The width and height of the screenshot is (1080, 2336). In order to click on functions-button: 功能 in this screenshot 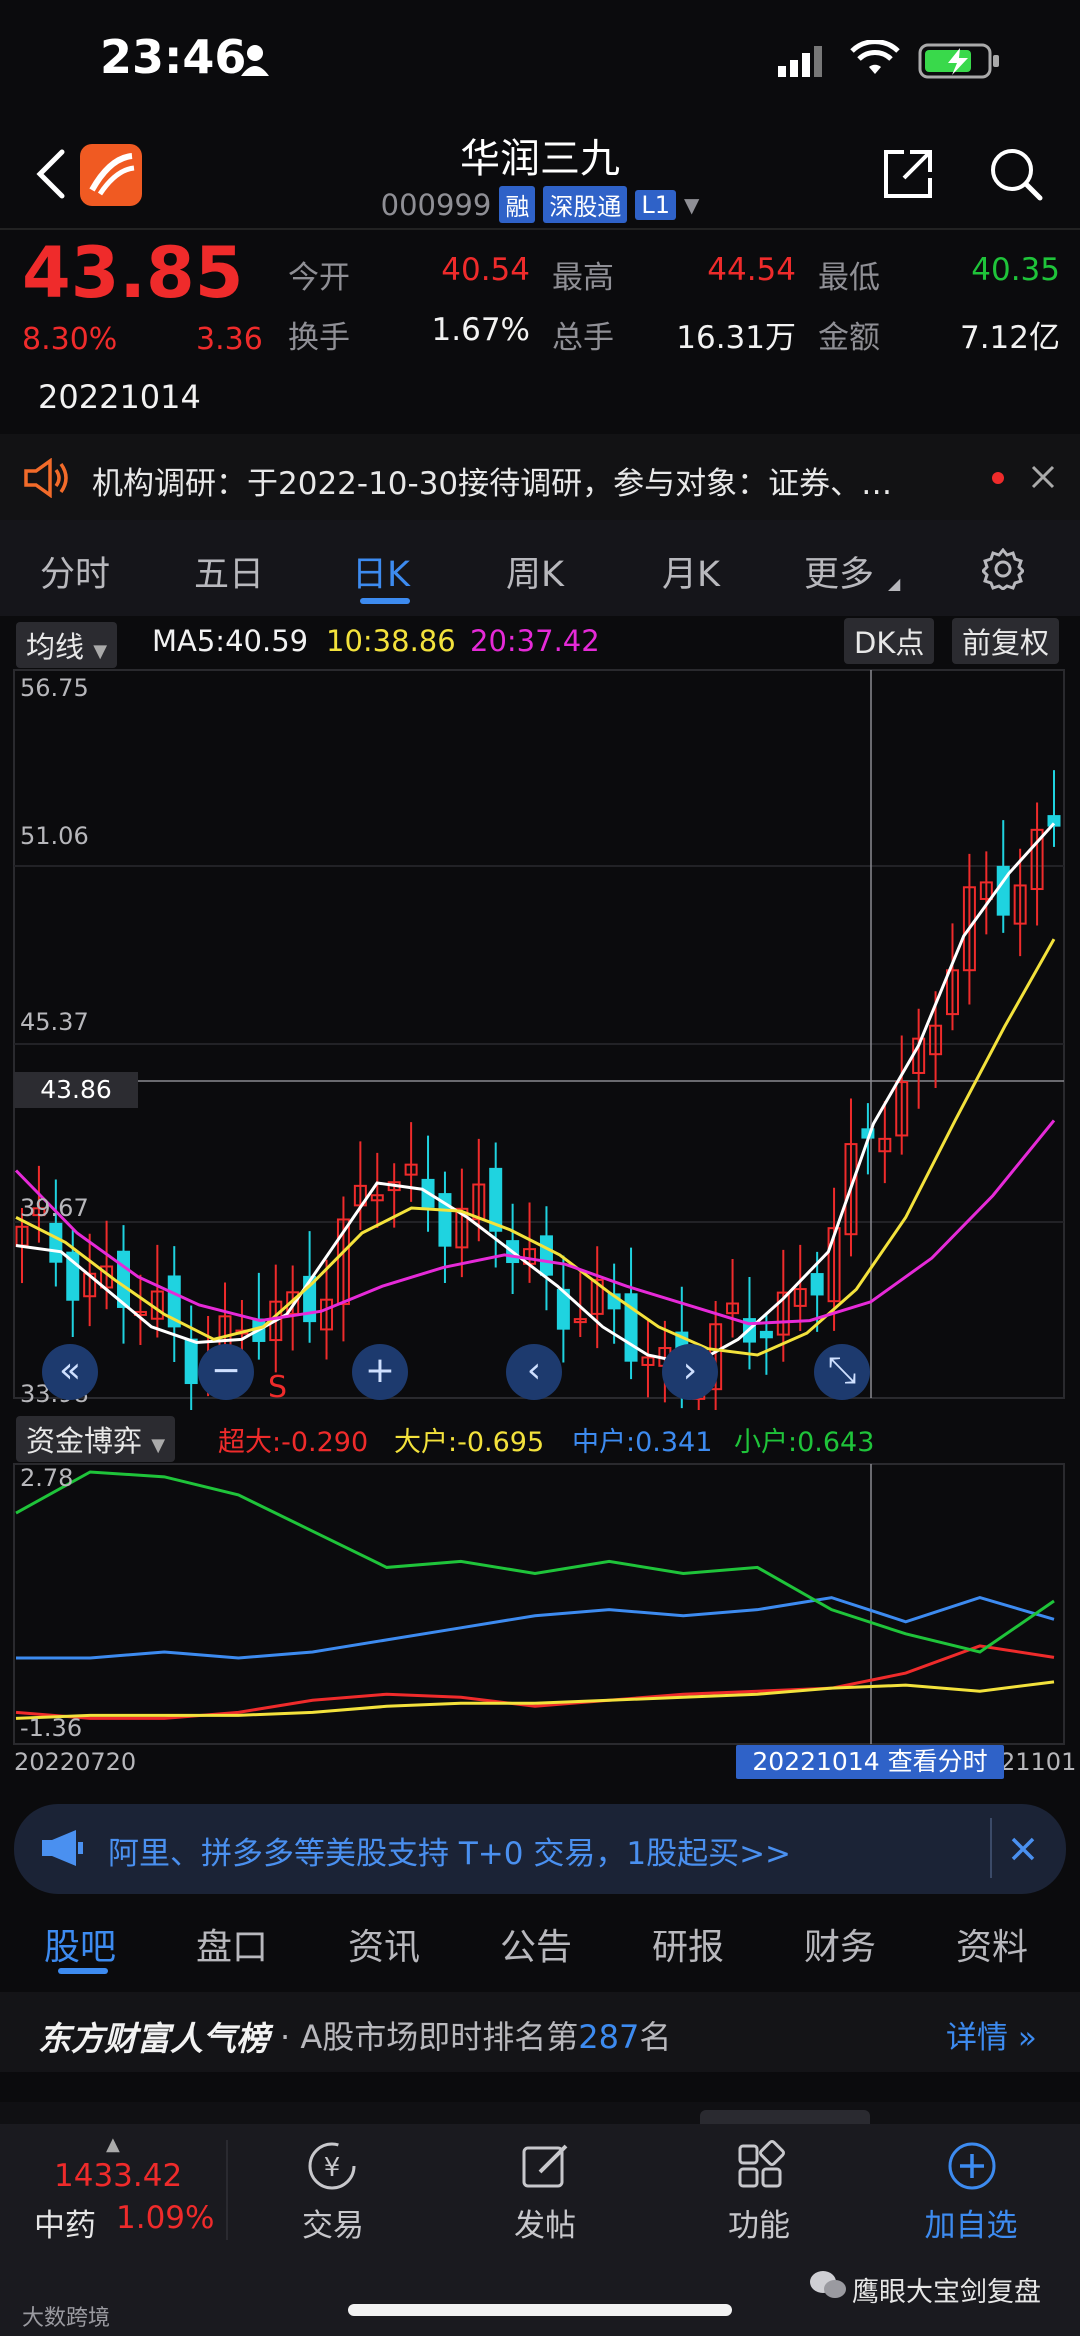, I will do `click(759, 2222)`.